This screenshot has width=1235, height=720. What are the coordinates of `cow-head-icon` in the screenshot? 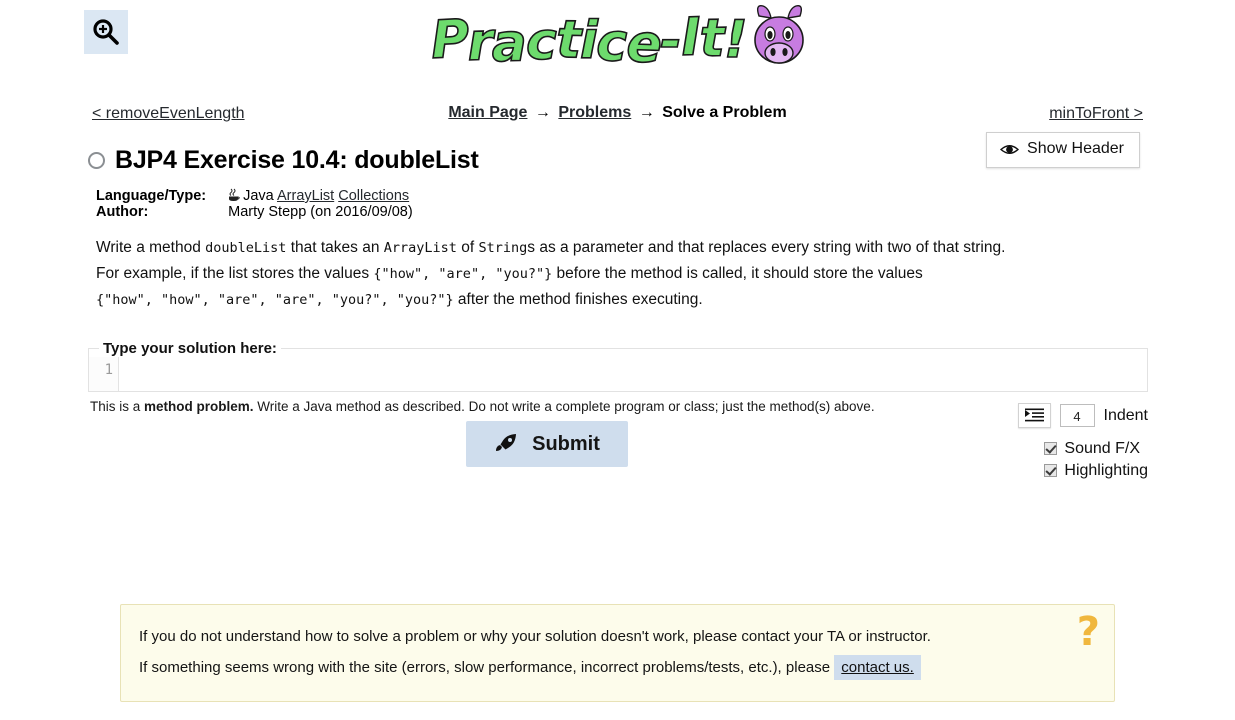 It's located at (779, 34).